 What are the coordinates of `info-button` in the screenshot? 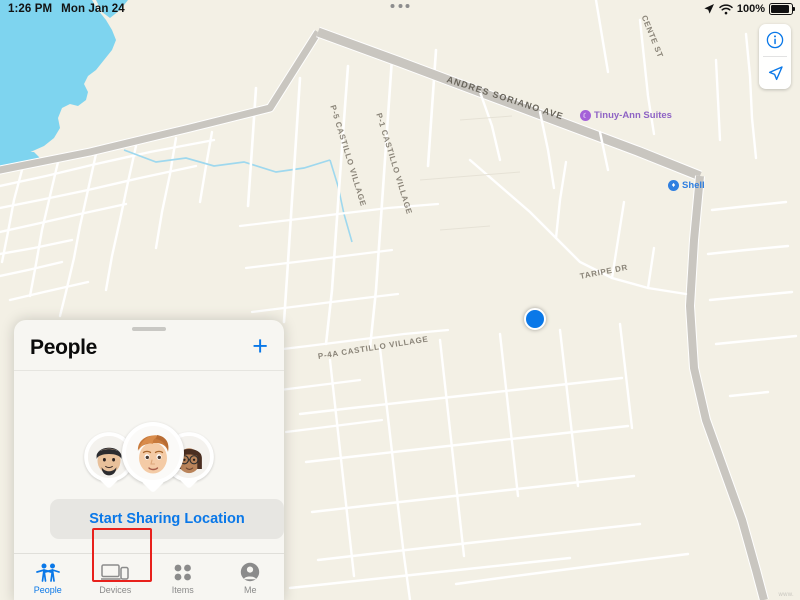 It's located at (775, 40).